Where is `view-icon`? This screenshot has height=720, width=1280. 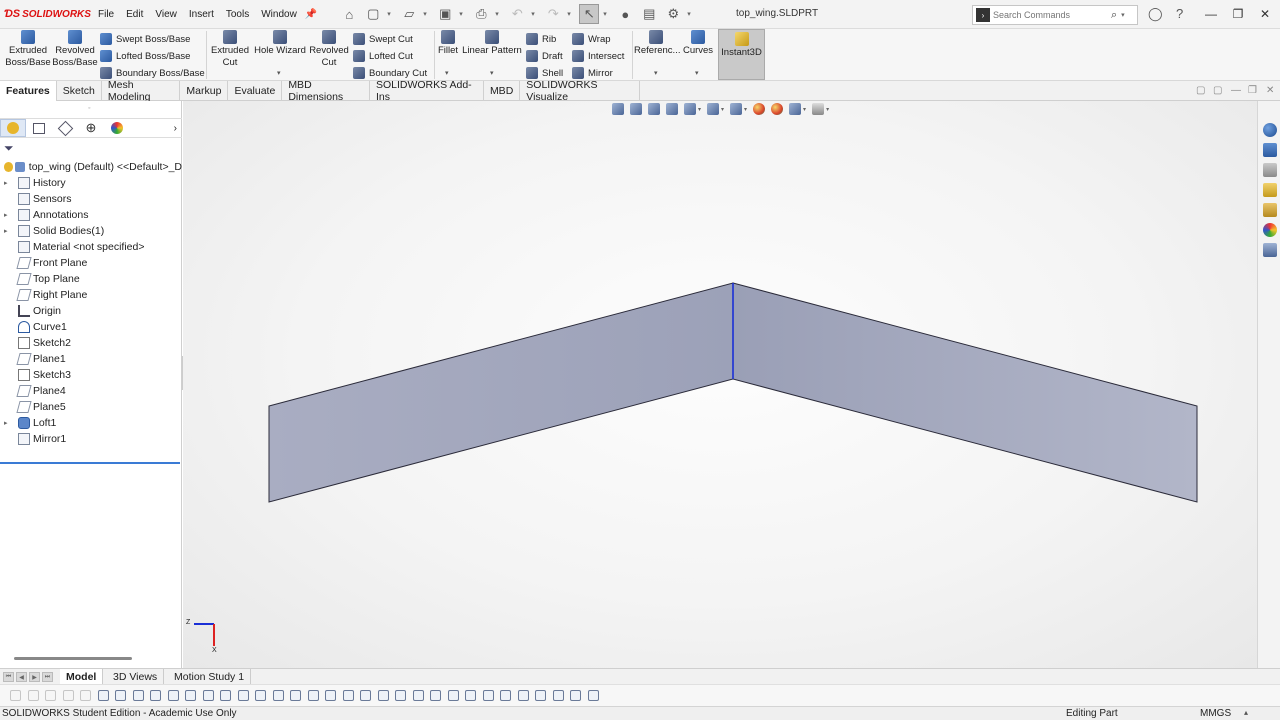
view-icon is located at coordinates (540, 695).